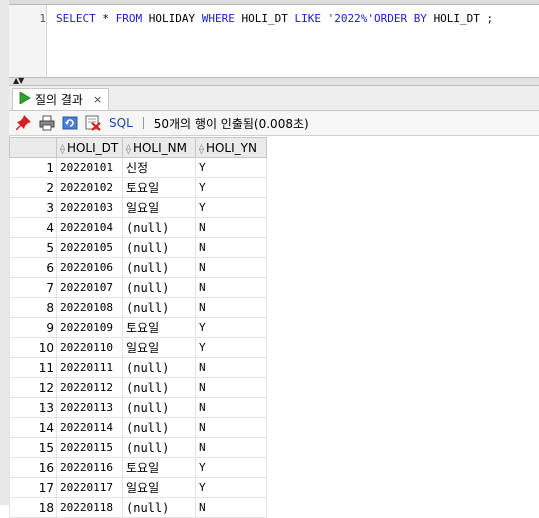 This screenshot has height=518, width=539. What do you see at coordinates (89, 147) in the screenshot?
I see `column-header-holi-dt: ⟠ HOLI_DT` at bounding box center [89, 147].